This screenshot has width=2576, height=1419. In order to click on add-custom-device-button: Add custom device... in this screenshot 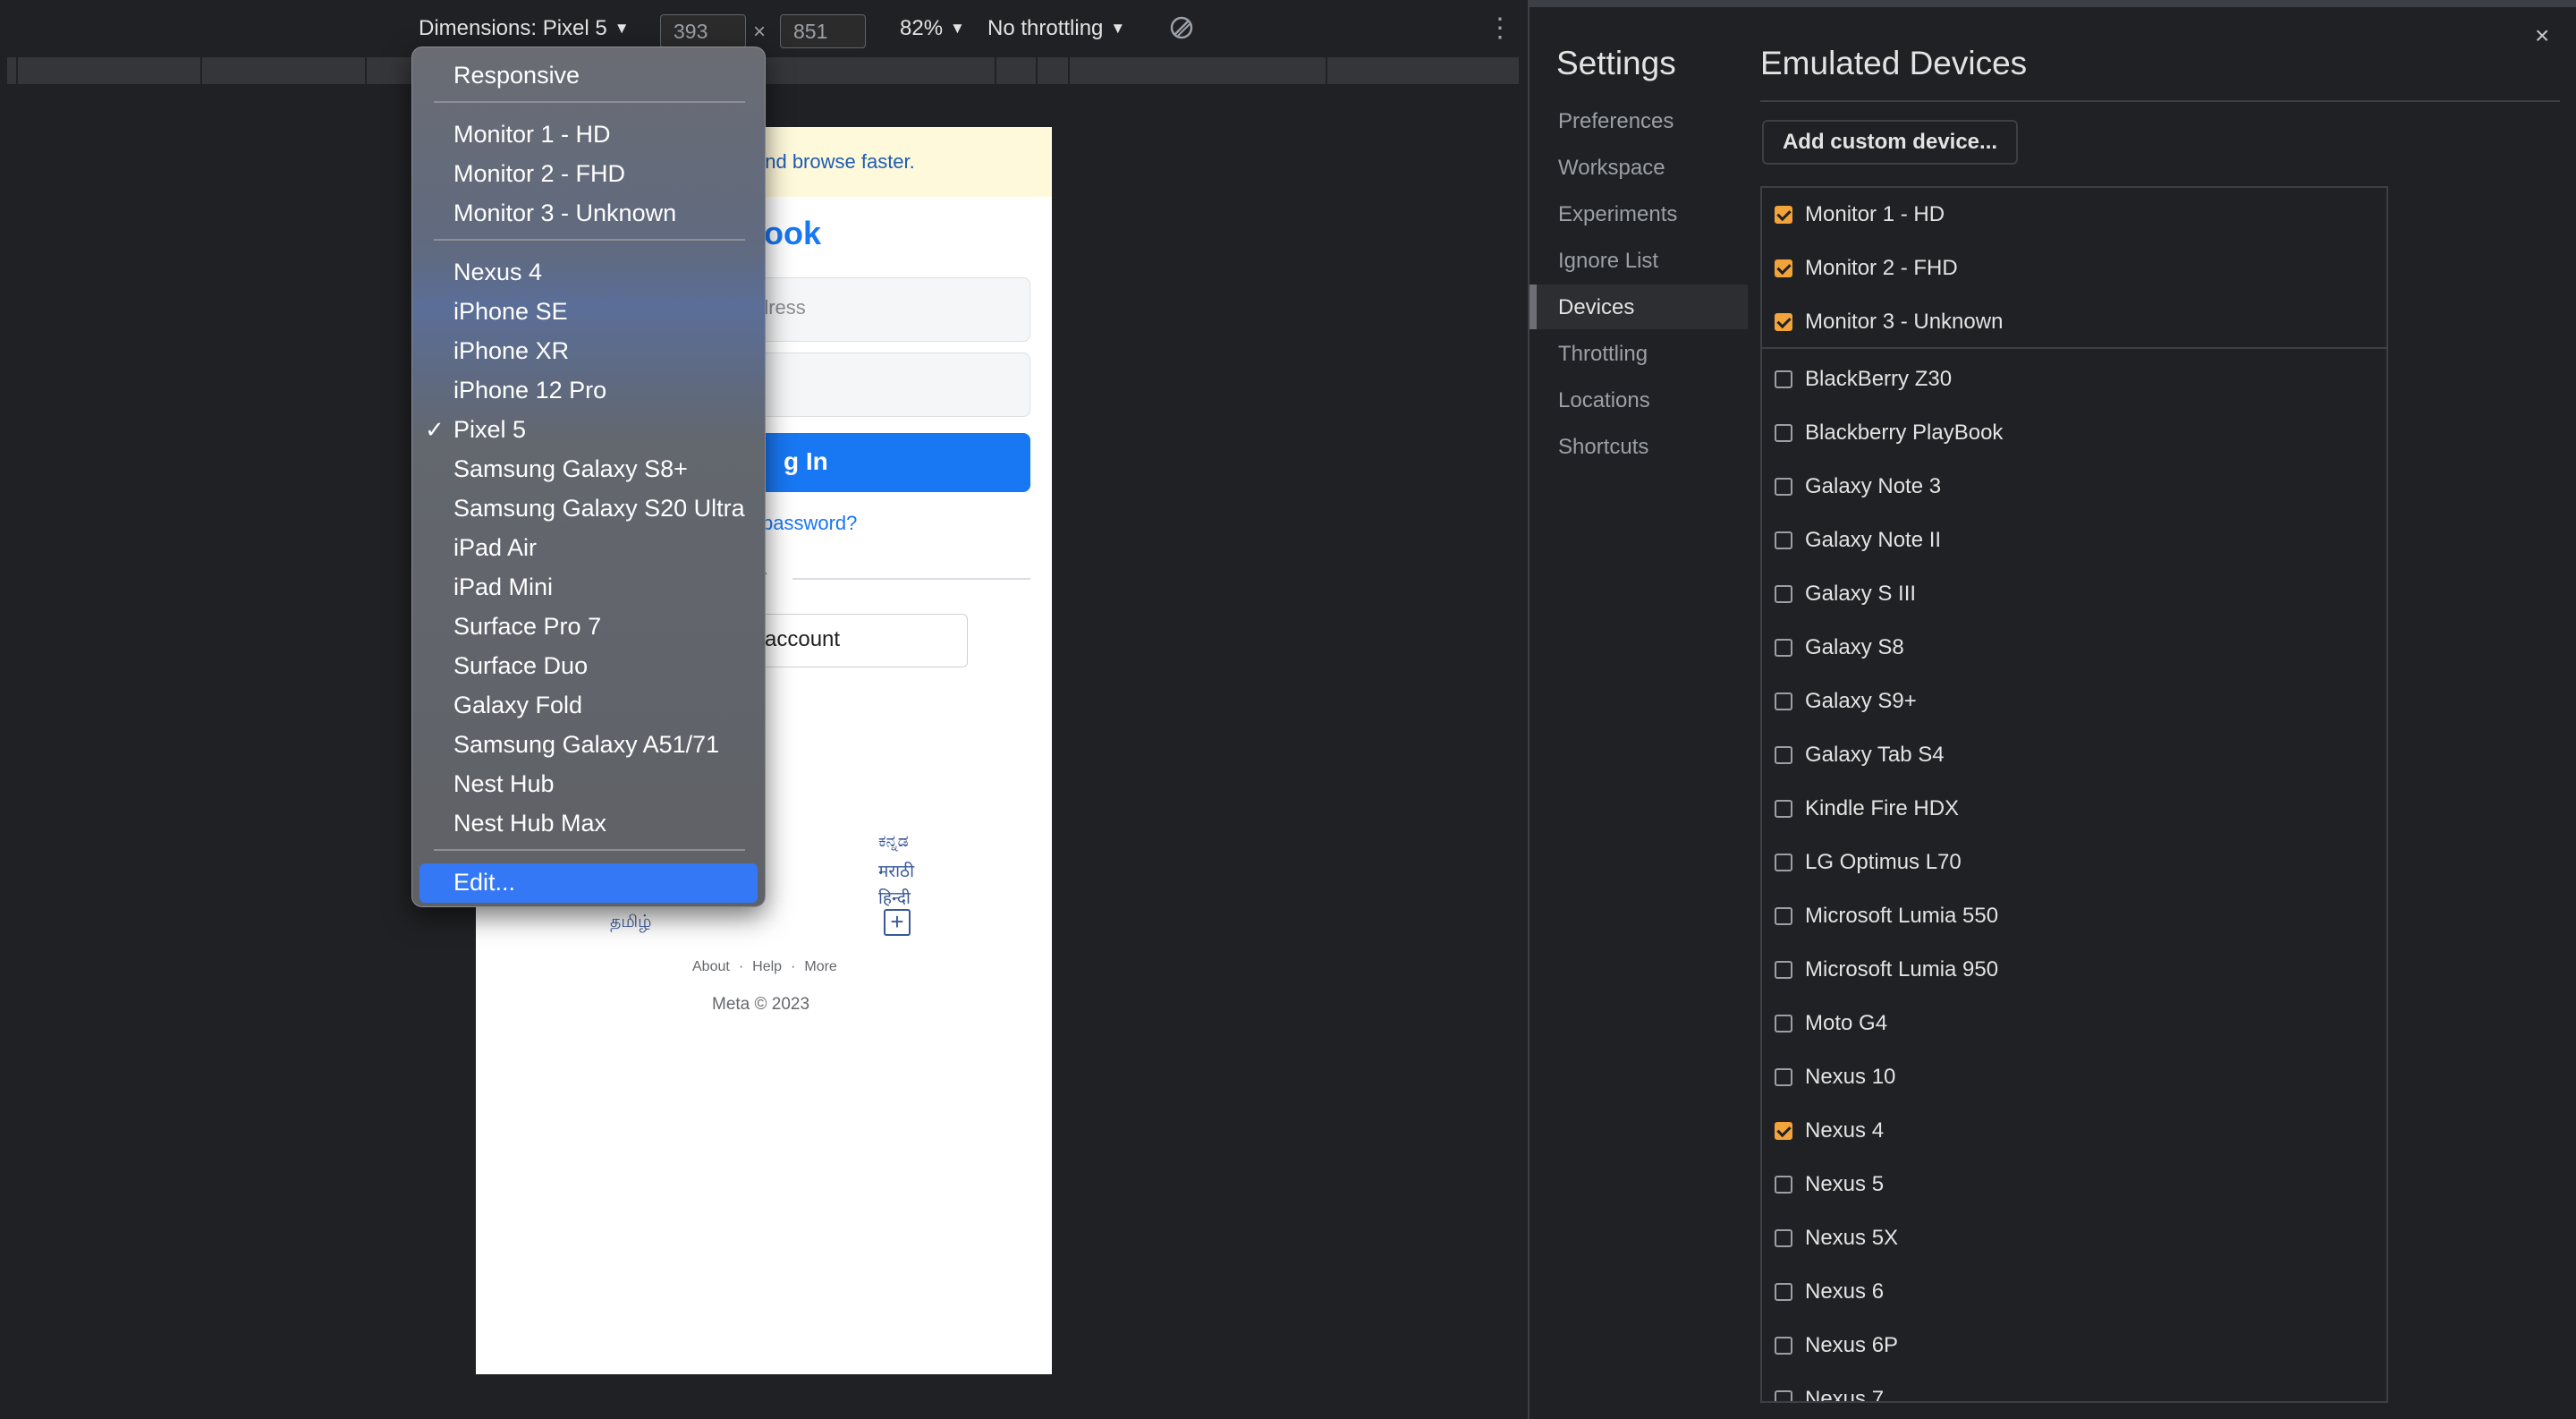, I will do `click(1890, 142)`.